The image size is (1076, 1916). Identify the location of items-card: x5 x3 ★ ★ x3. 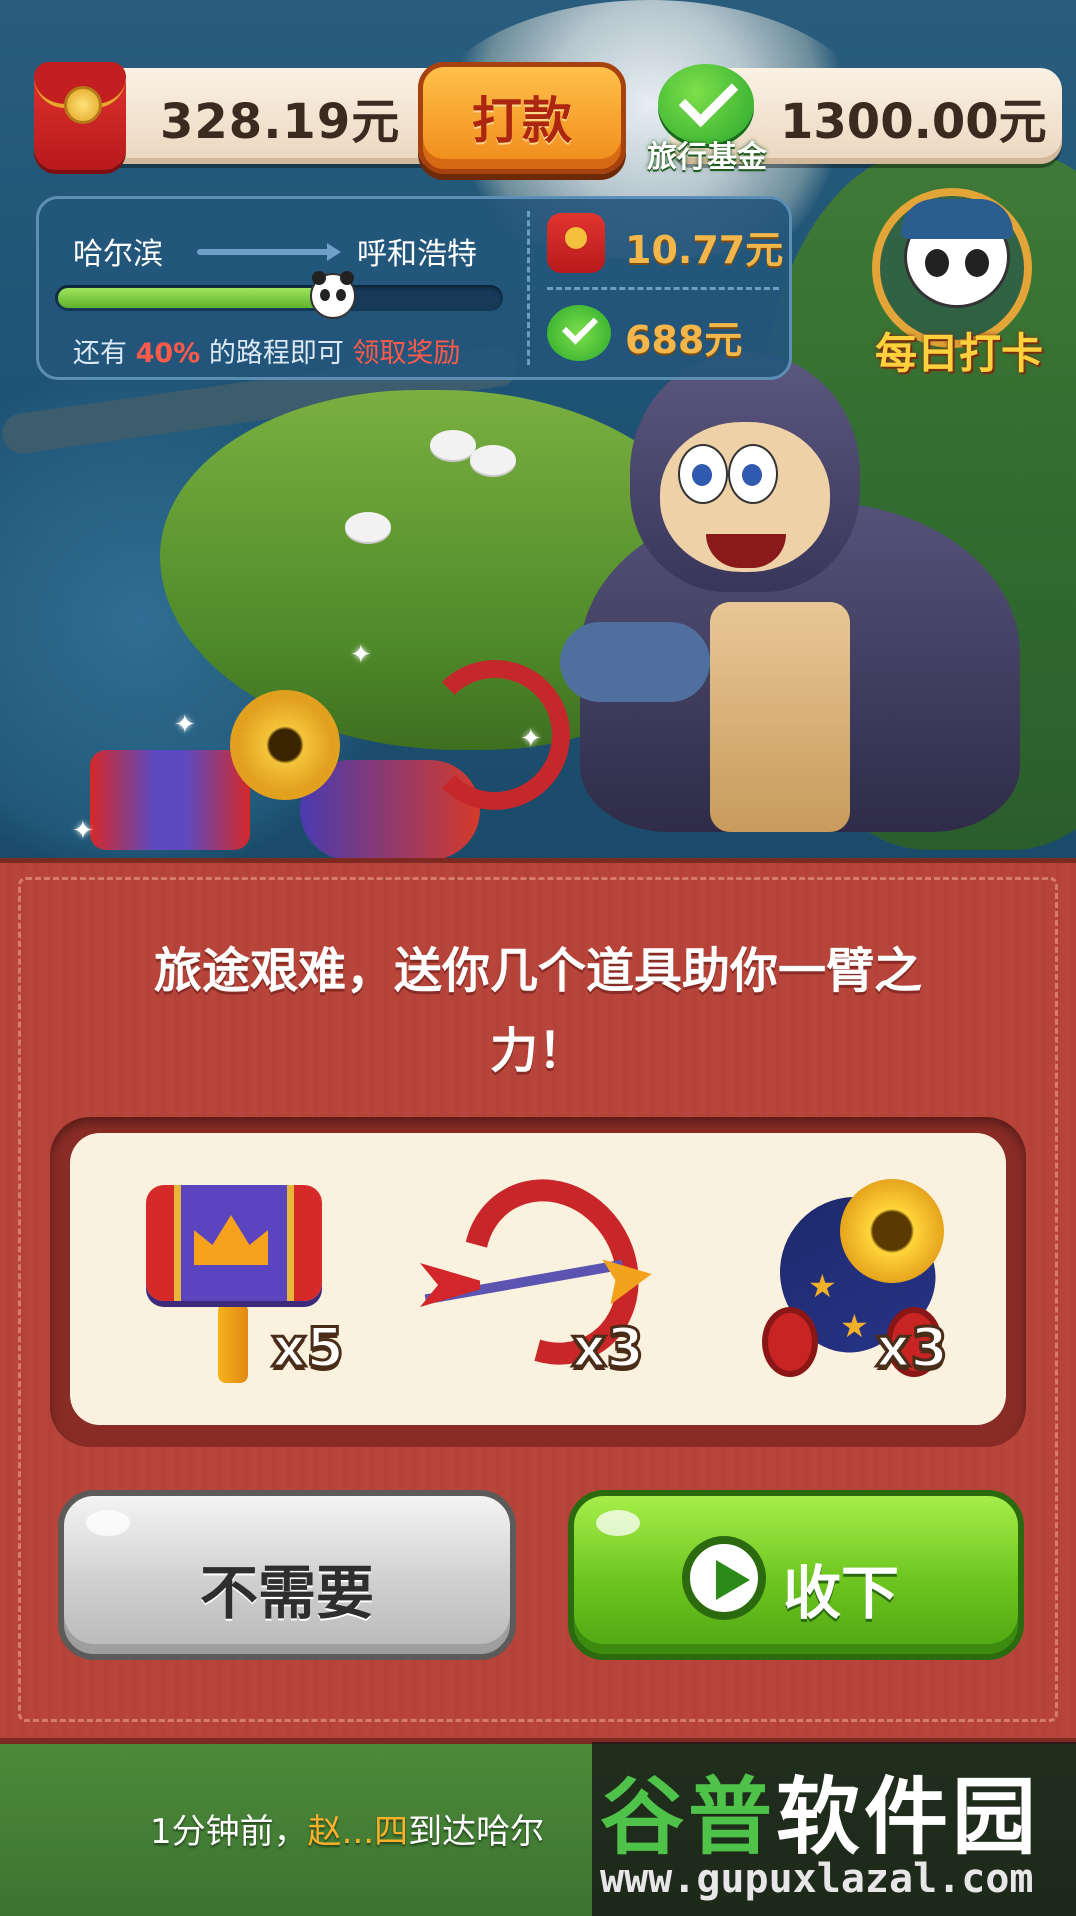
(538, 1279).